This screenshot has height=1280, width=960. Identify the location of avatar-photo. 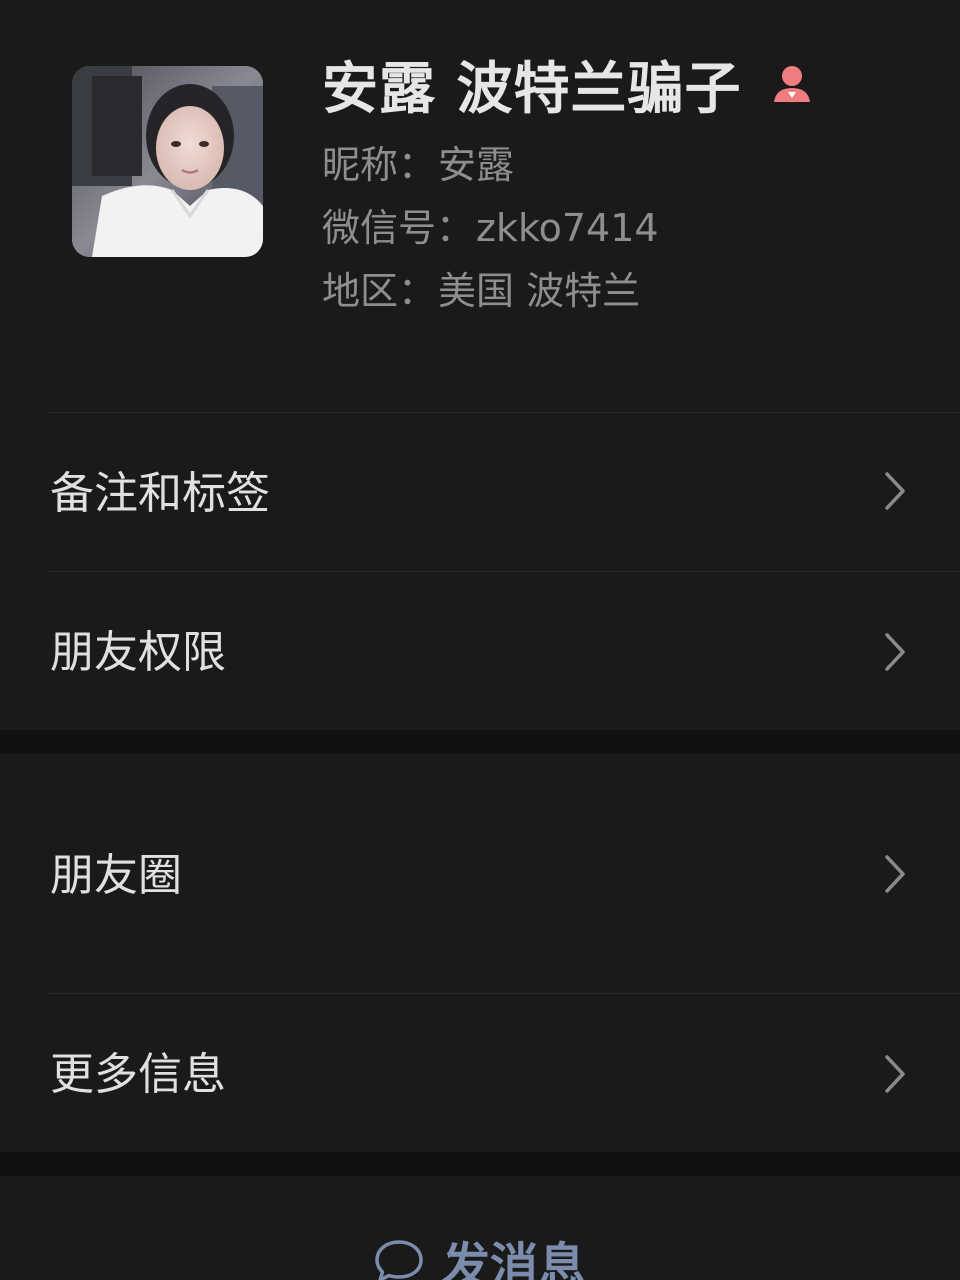
(167, 161).